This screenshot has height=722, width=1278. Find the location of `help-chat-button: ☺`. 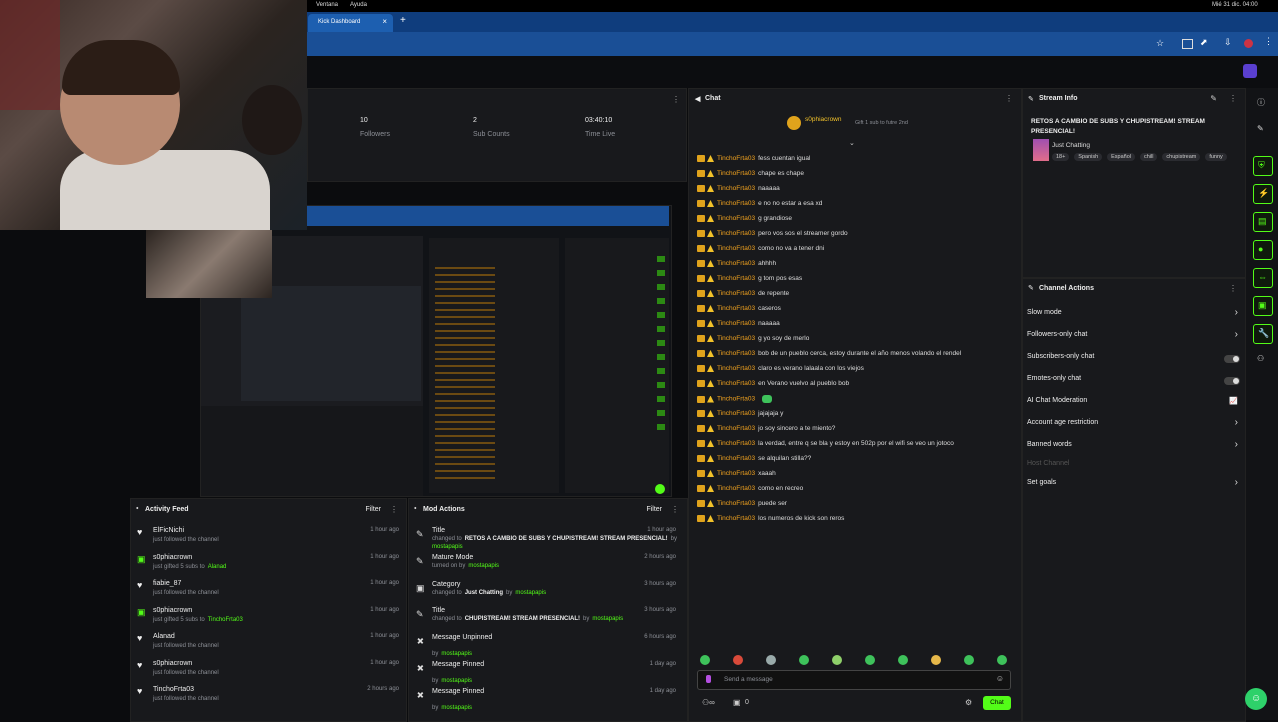

help-chat-button: ☺ is located at coordinates (1256, 699).